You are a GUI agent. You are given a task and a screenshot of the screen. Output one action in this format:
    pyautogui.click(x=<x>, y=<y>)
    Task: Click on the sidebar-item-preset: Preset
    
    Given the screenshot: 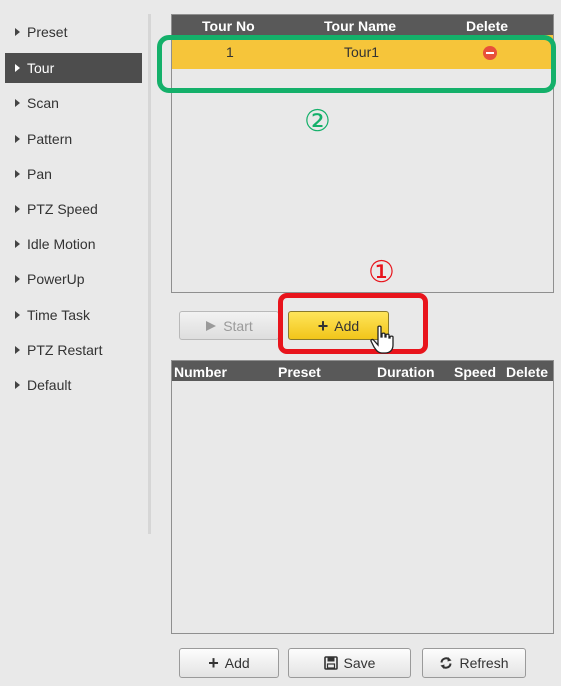 What is the action you would take?
    pyautogui.click(x=73, y=32)
    